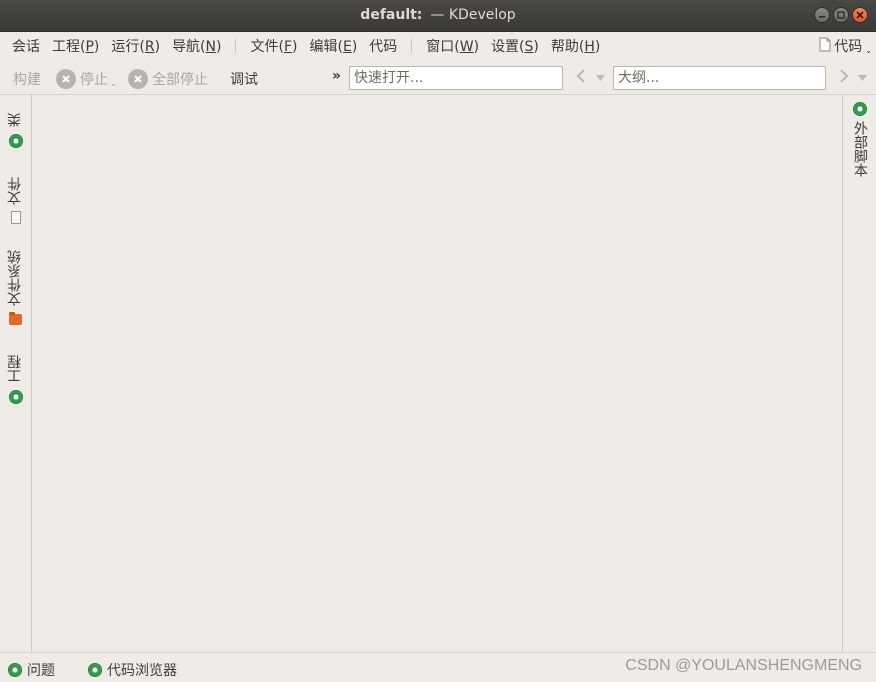  Describe the element at coordinates (69, 47) in the screenshot. I see `menu-project-label: 工程(` at that location.